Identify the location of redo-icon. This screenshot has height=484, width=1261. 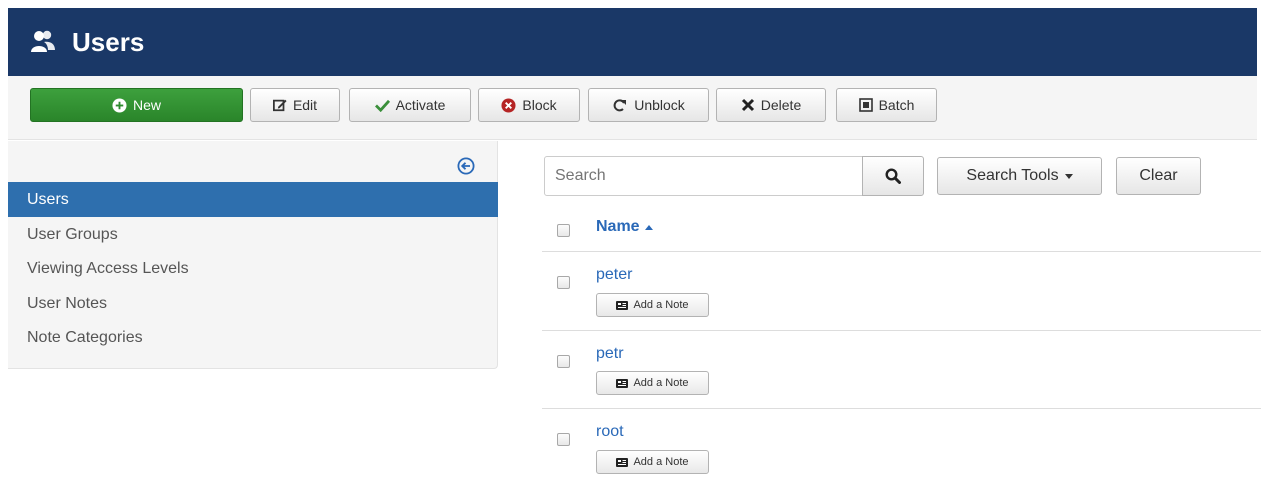
(620, 105).